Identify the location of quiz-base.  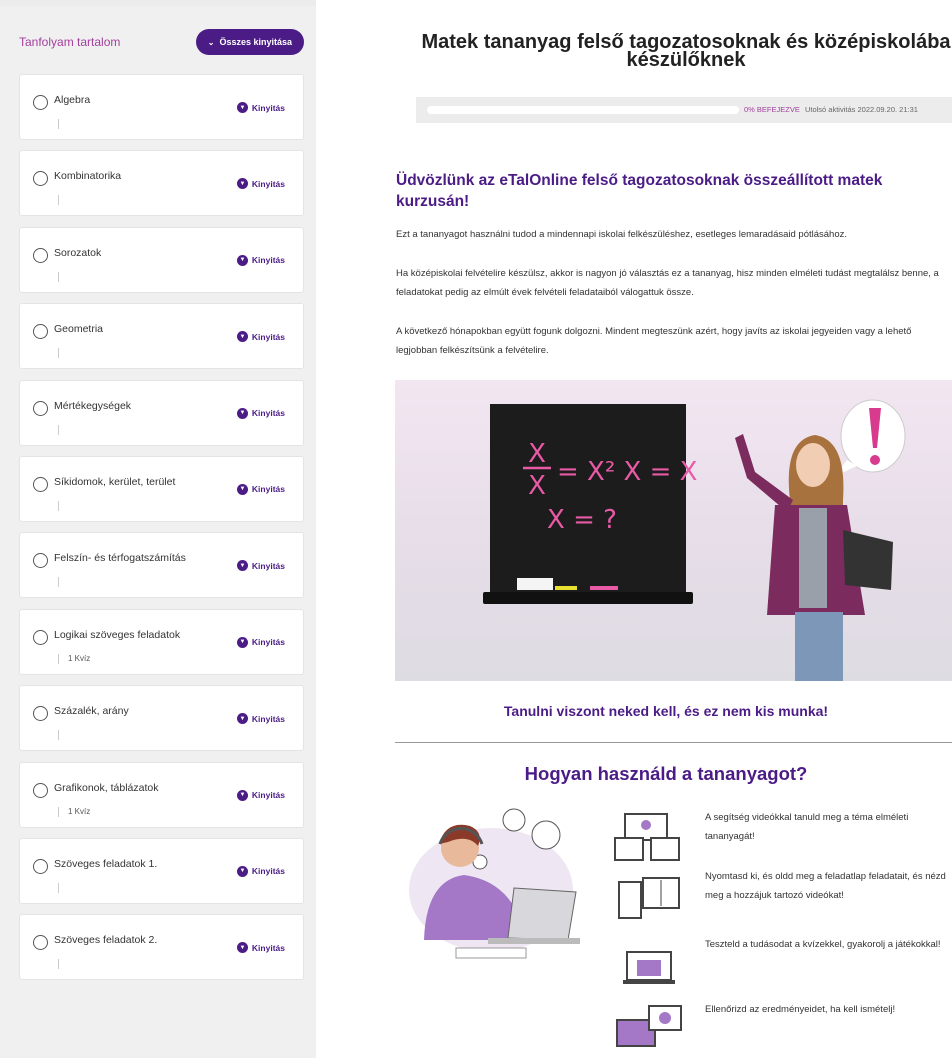
(649, 982).